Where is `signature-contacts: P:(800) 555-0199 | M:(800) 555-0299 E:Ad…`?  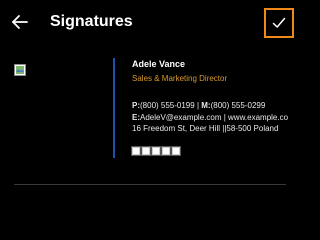
signature-contacts: P:(800) 555-0199 | M:(800) 555-0299 E:Ad… is located at coordinates (215, 117).